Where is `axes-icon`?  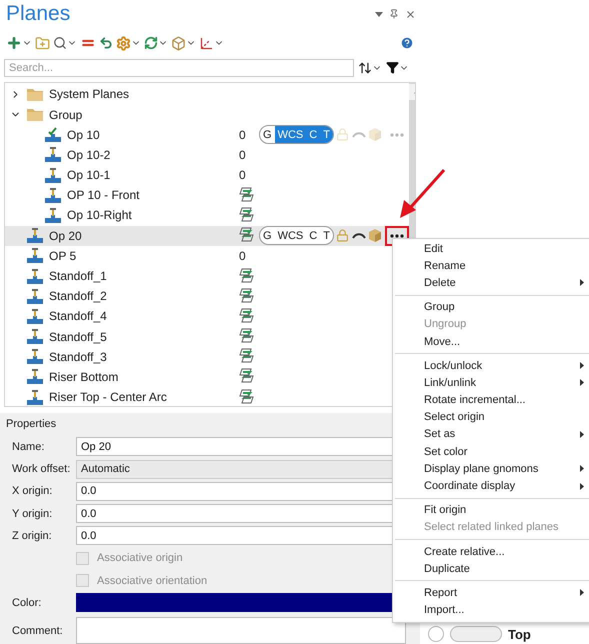
axes-icon is located at coordinates (206, 43).